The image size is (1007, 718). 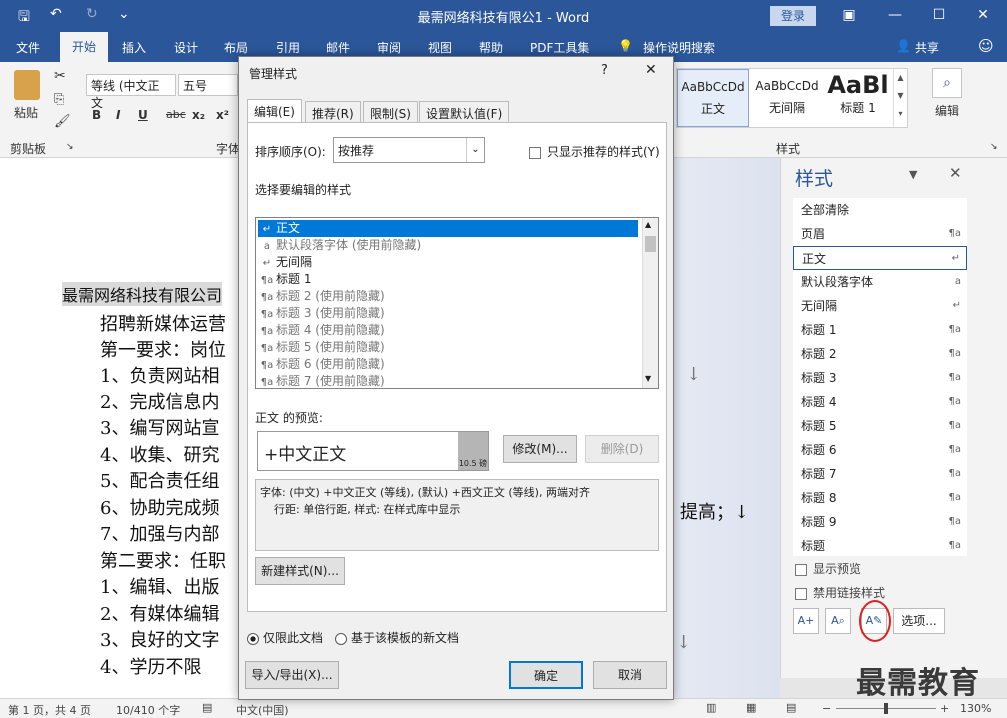 What do you see at coordinates (622, 449) in the screenshot?
I see `delete-button: 删除(D)` at bounding box center [622, 449].